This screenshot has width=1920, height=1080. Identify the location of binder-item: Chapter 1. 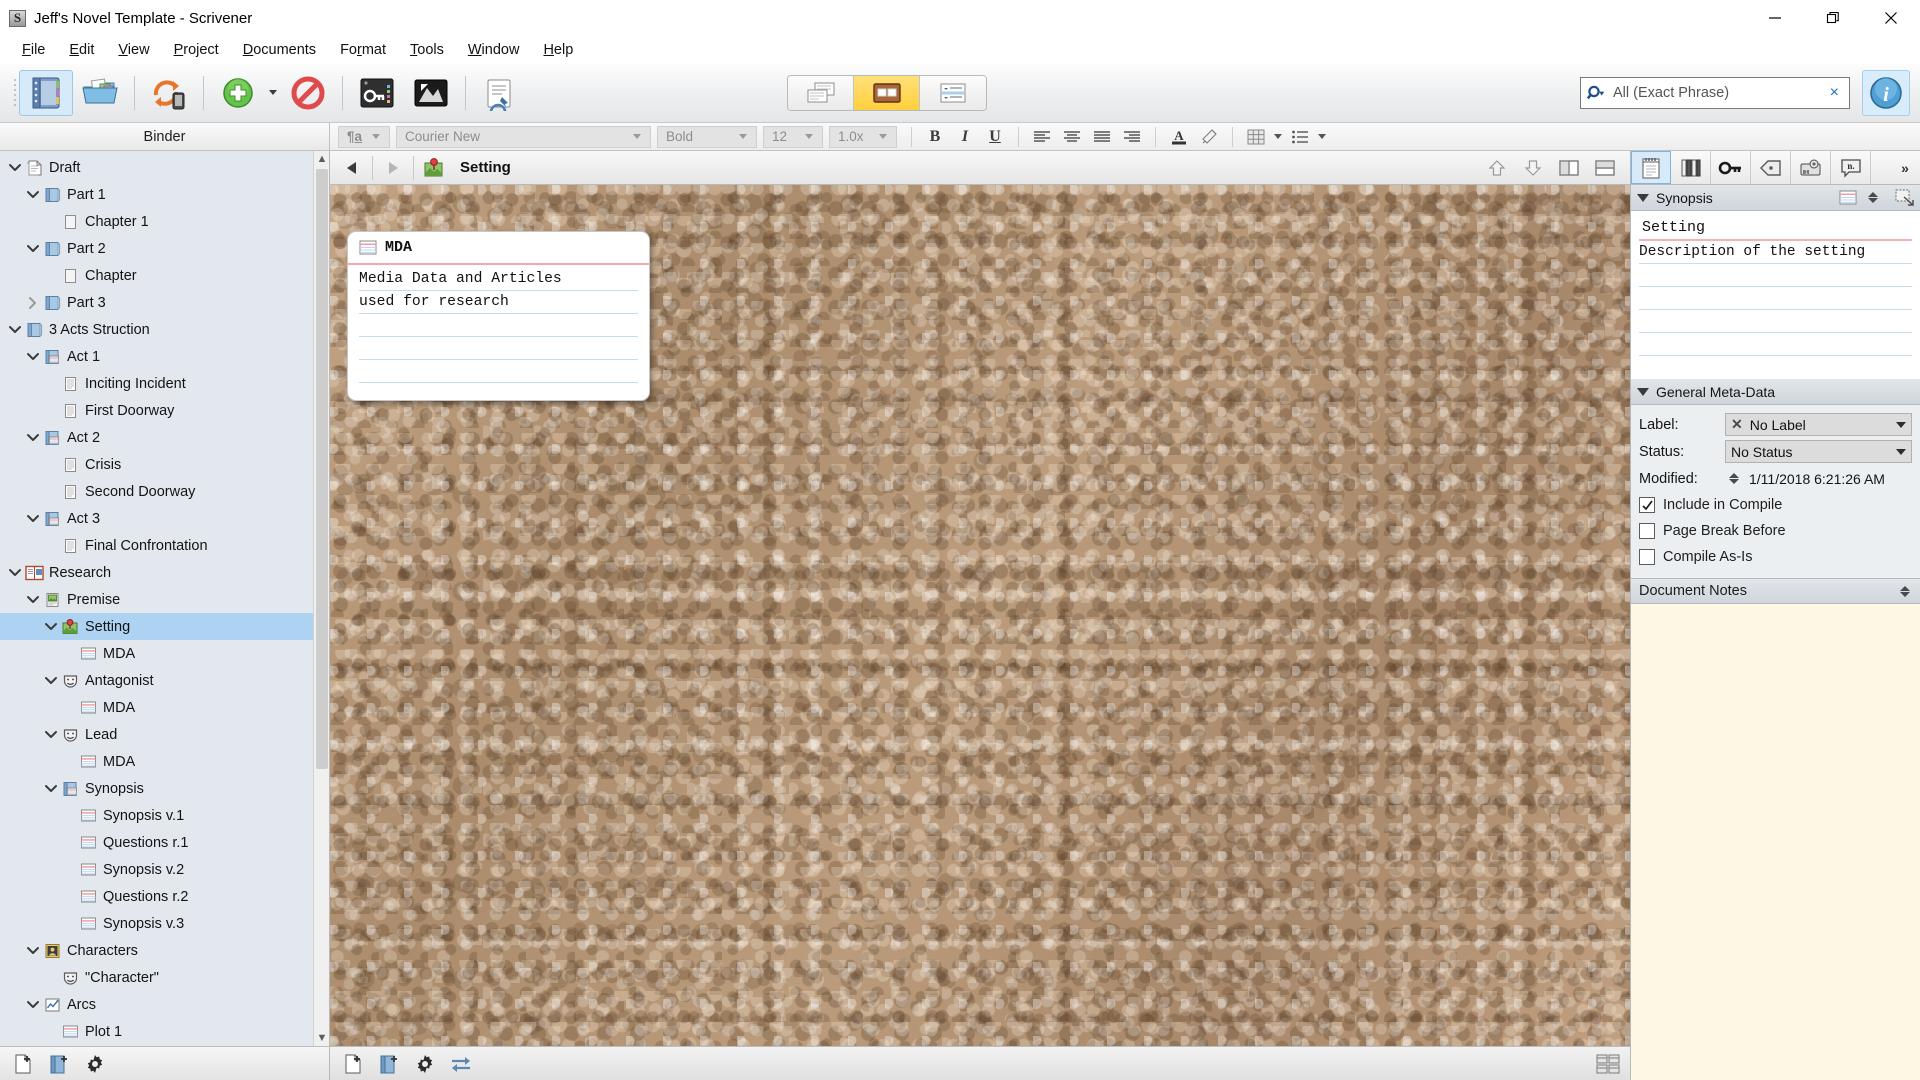
(164, 221).